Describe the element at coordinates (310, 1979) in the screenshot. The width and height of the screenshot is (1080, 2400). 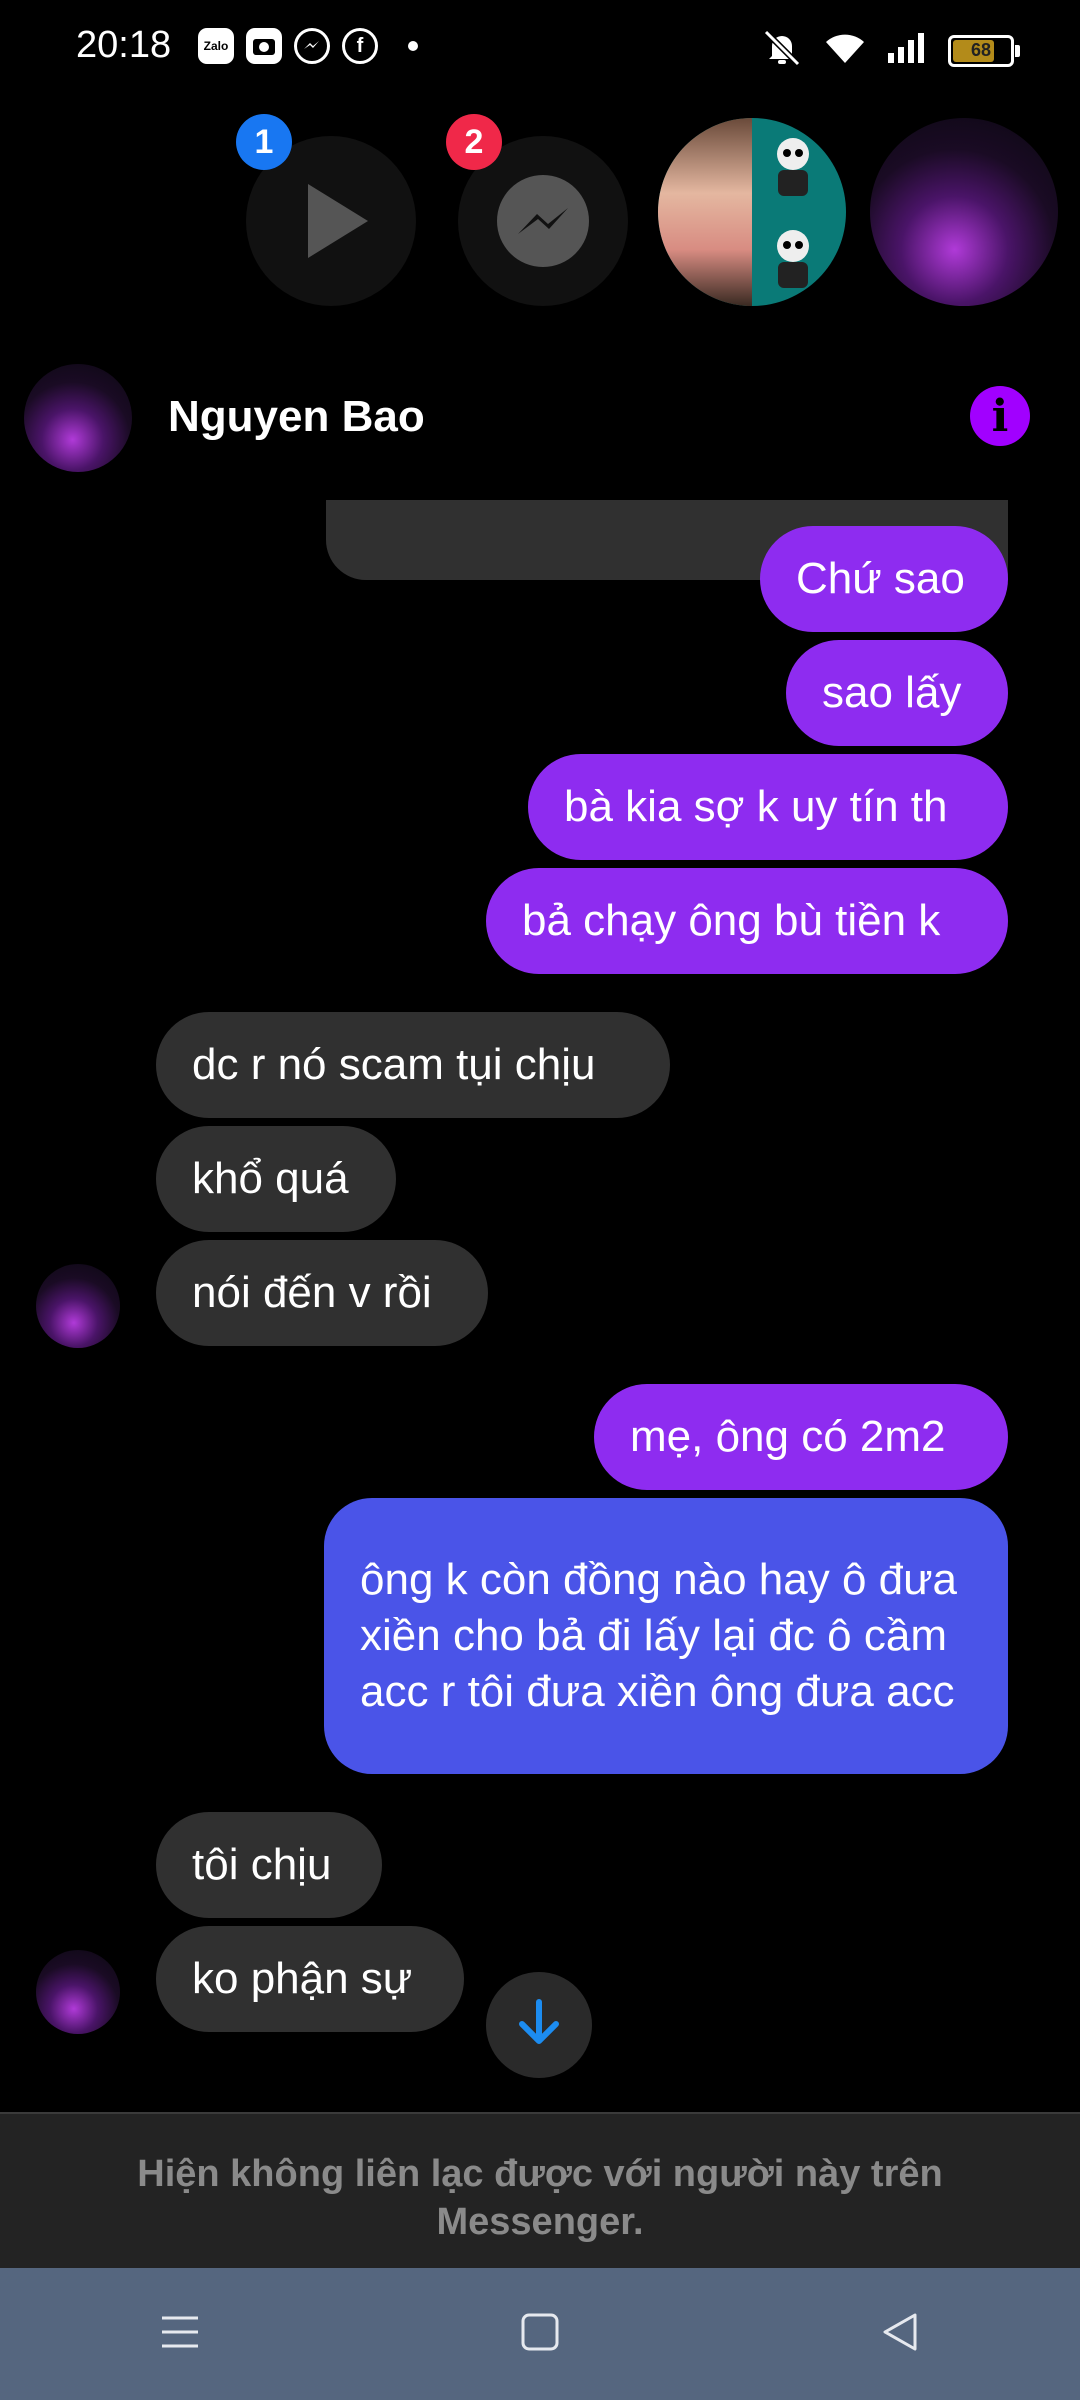
I see `message-bubble-incoming: ko phận sự` at that location.